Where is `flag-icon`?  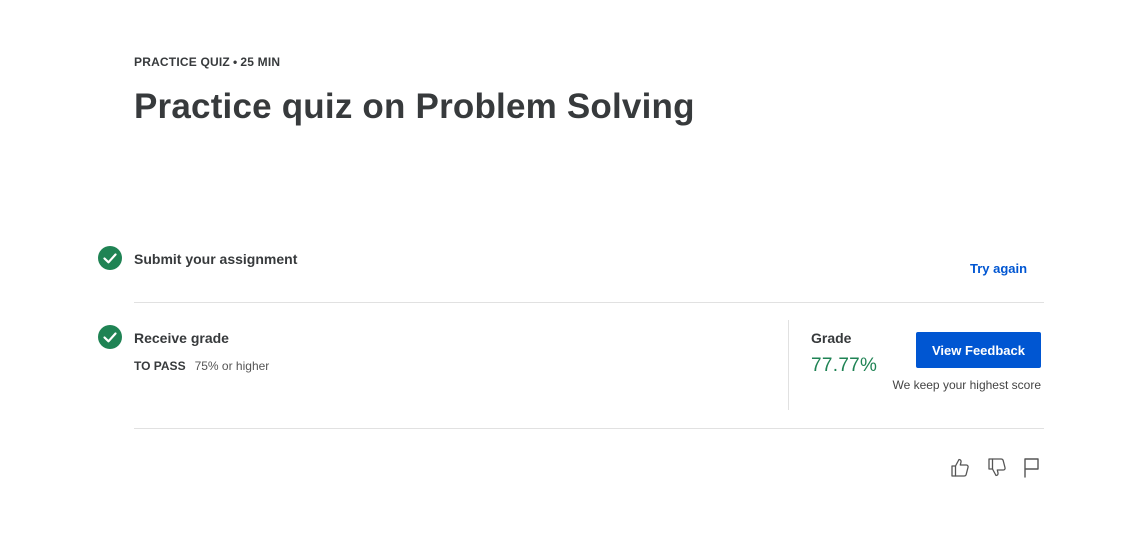 flag-icon is located at coordinates (1032, 467).